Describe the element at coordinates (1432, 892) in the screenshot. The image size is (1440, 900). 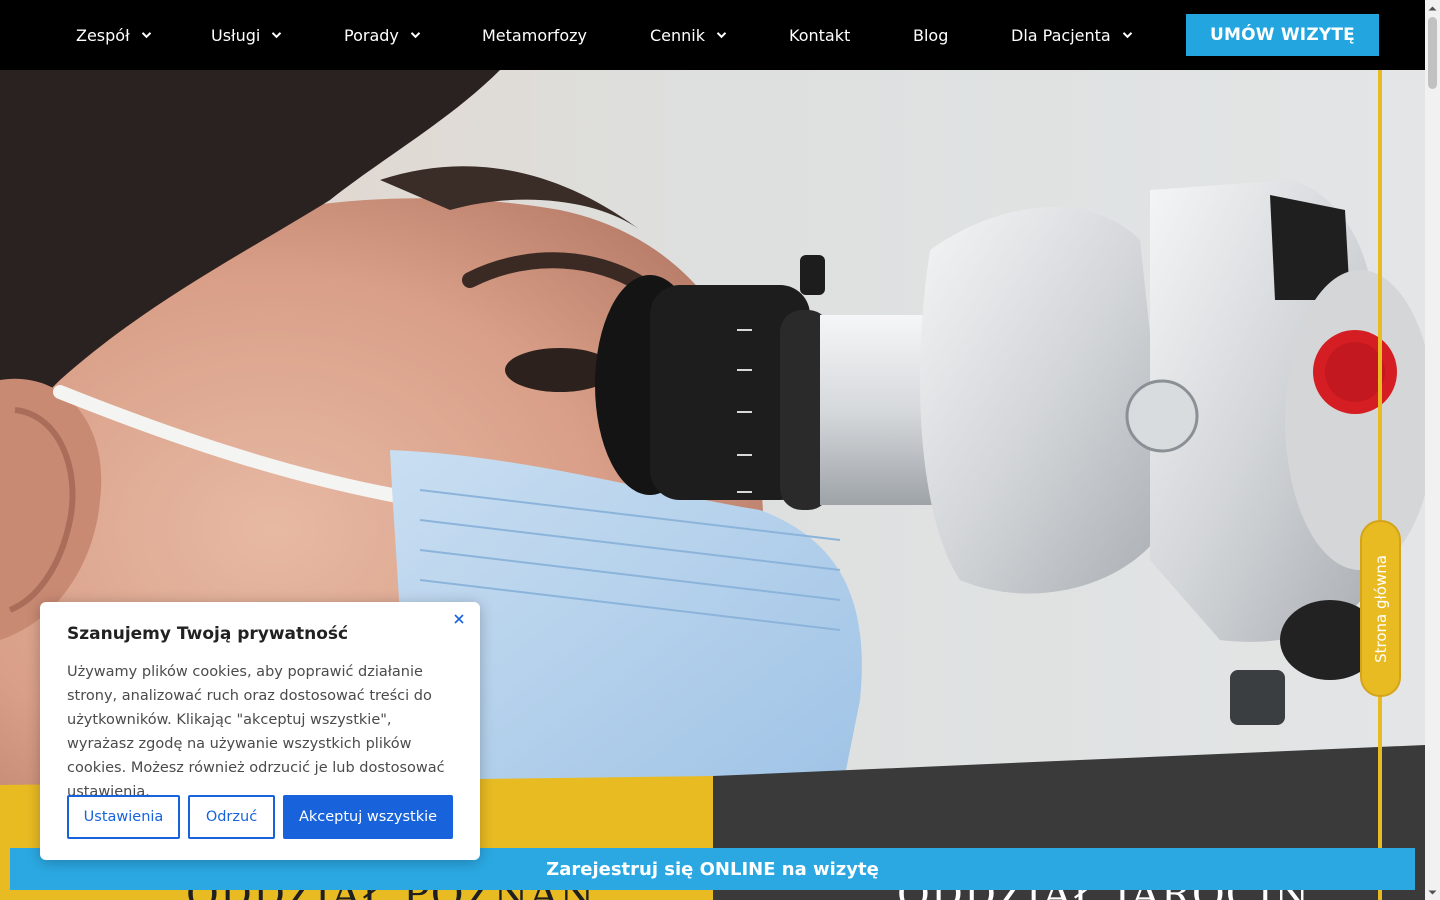
I see `scroll-down-icon` at that location.